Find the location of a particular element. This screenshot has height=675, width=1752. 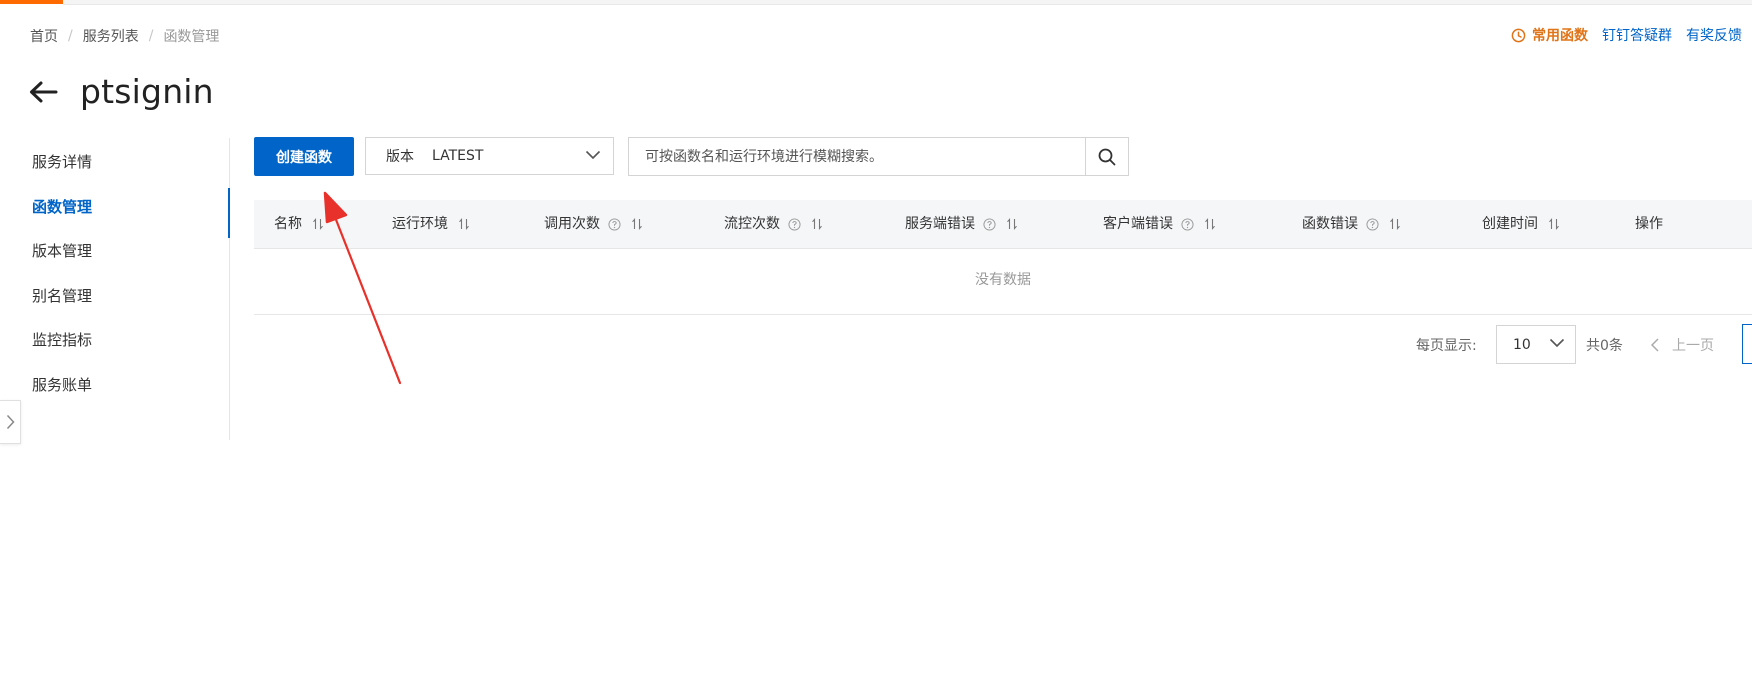

create-function-button: 创建函数 is located at coordinates (304, 156).